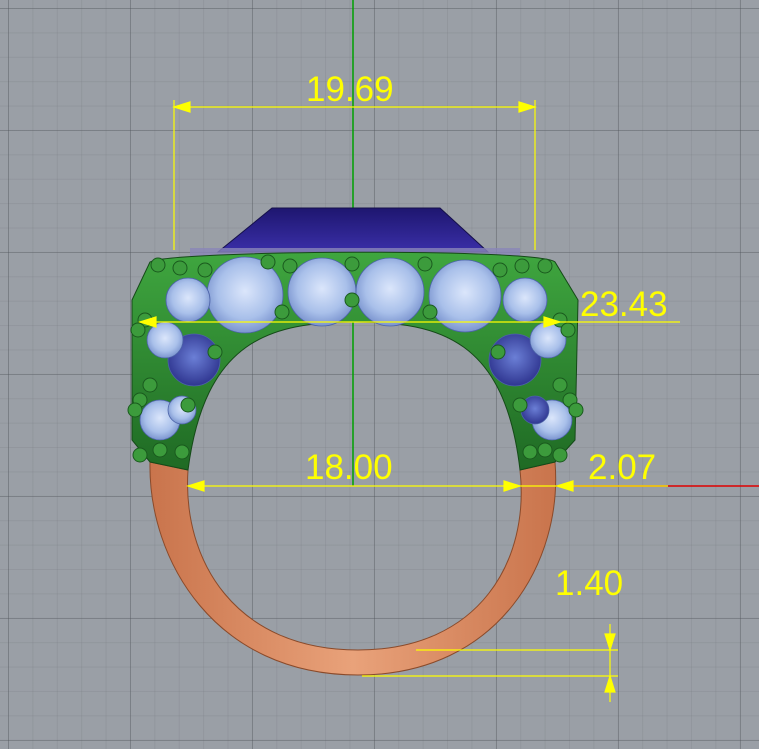 Image resolution: width=759 pixels, height=749 pixels. What do you see at coordinates (622, 467) in the screenshot?
I see `dimension-label-shank-thickness: 2.07` at bounding box center [622, 467].